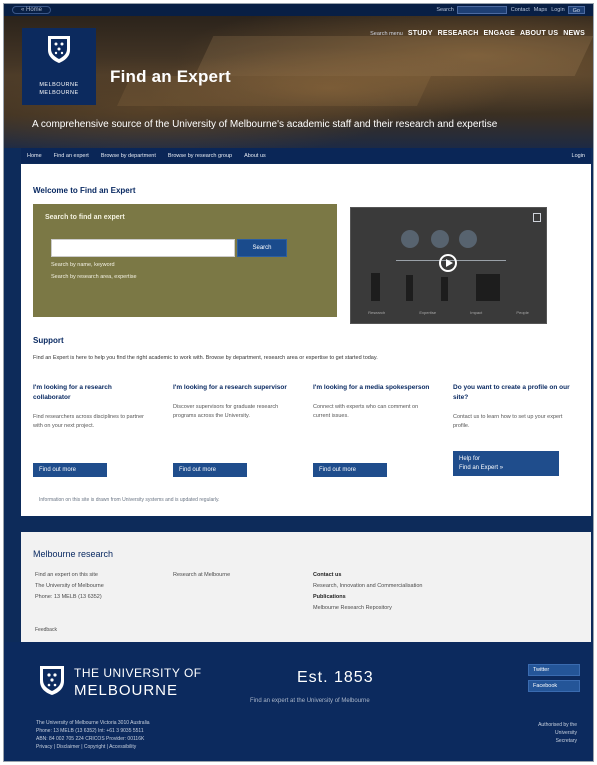  I want to click on search-row: Search, so click(169, 248).